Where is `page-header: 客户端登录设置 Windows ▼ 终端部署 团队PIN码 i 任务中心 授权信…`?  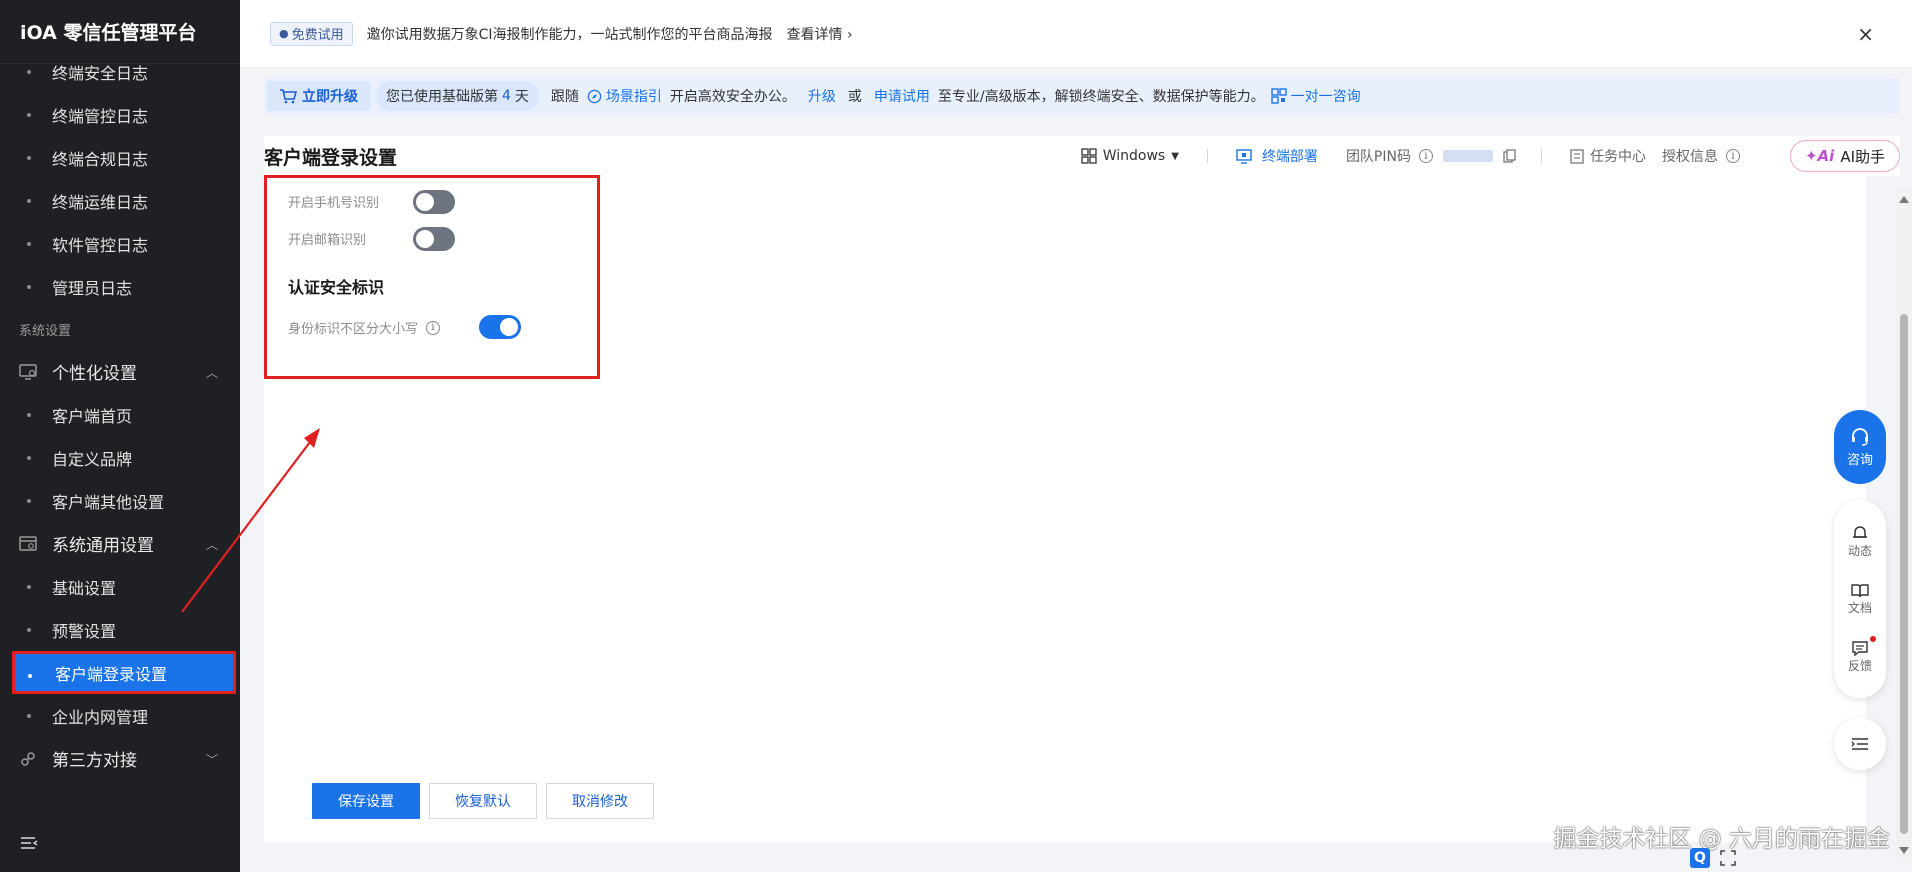
page-header: 客户端登录设置 Windows ▼ 终端部署 团队PIN码 i 任务中心 授权信… is located at coordinates (1082, 156).